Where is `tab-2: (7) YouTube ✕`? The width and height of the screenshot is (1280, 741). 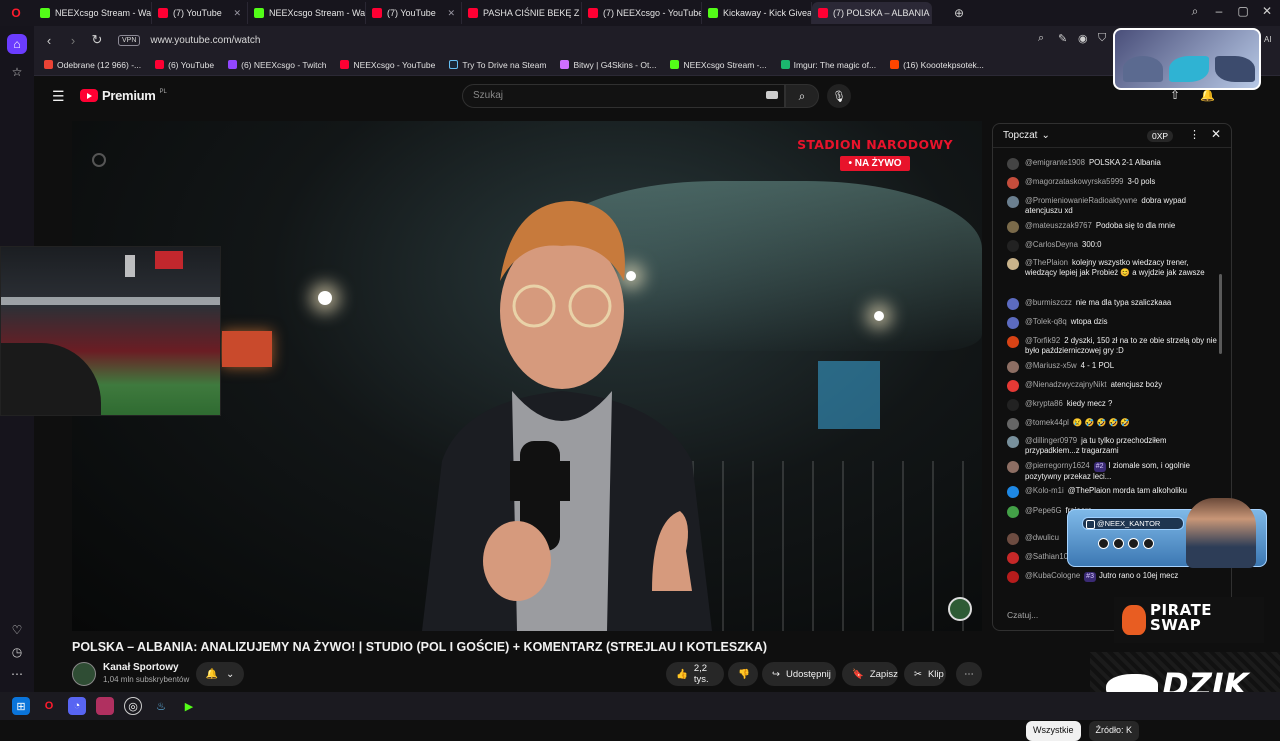
tab-2: (7) YouTube ✕ is located at coordinates (200, 13).